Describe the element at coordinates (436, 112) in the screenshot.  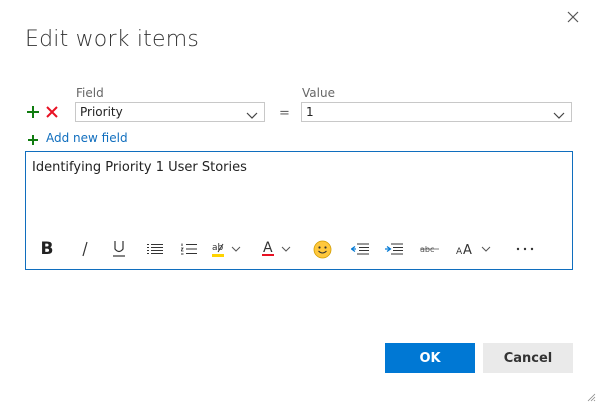
I see `value-select: 1` at that location.